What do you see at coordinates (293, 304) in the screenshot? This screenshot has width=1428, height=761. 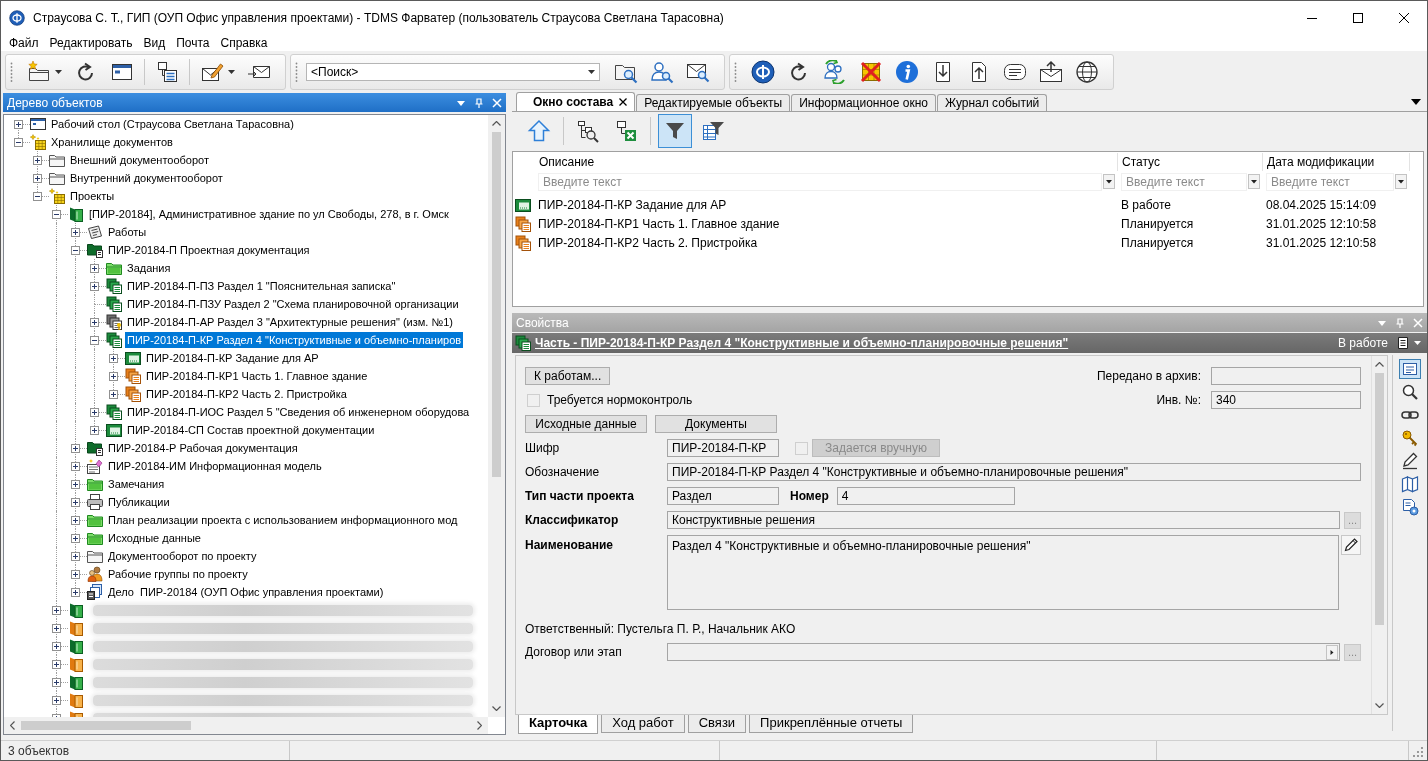 I see `tree-item: ПИР-20184-П-ПЗУ Раздел 2 "Схема планировочной организации` at bounding box center [293, 304].